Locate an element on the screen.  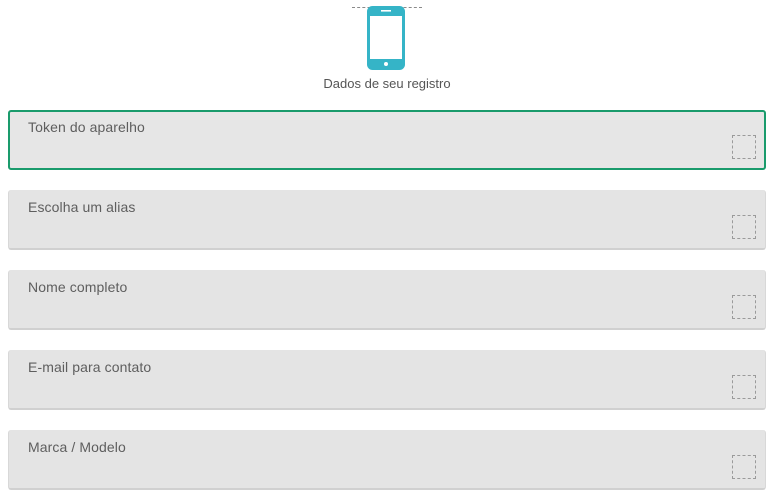
contact-email-field: E-mail para contato is located at coordinates (387, 380).